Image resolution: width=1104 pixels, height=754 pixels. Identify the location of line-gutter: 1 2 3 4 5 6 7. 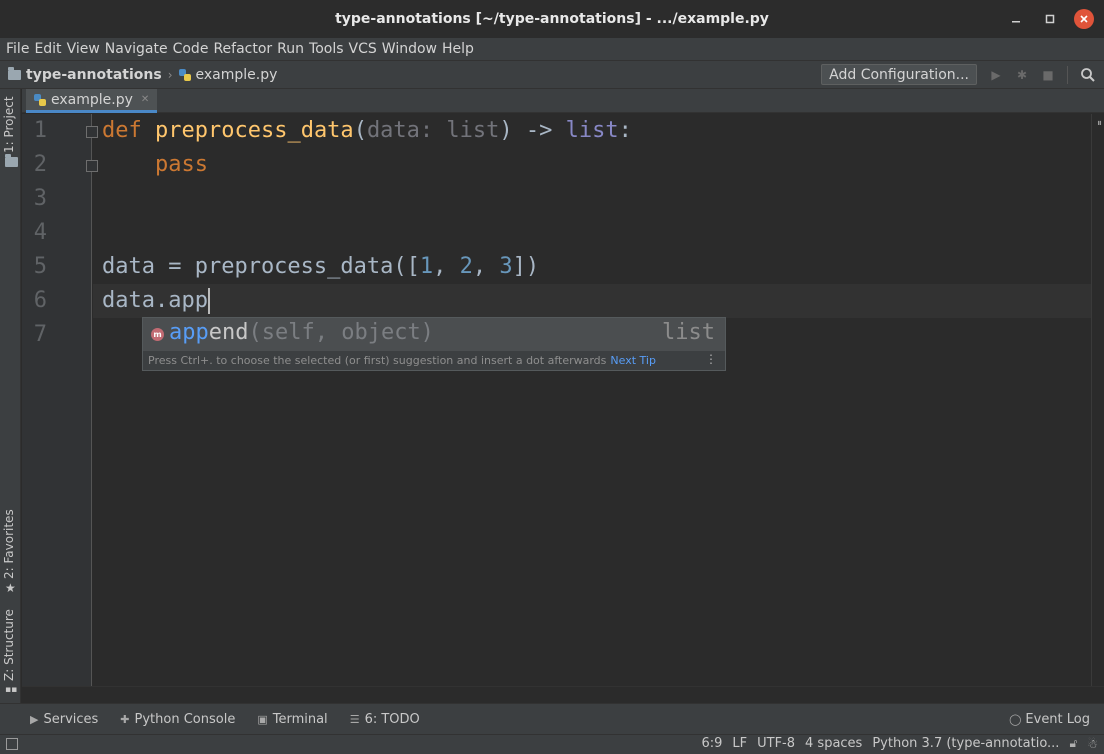
(57, 400).